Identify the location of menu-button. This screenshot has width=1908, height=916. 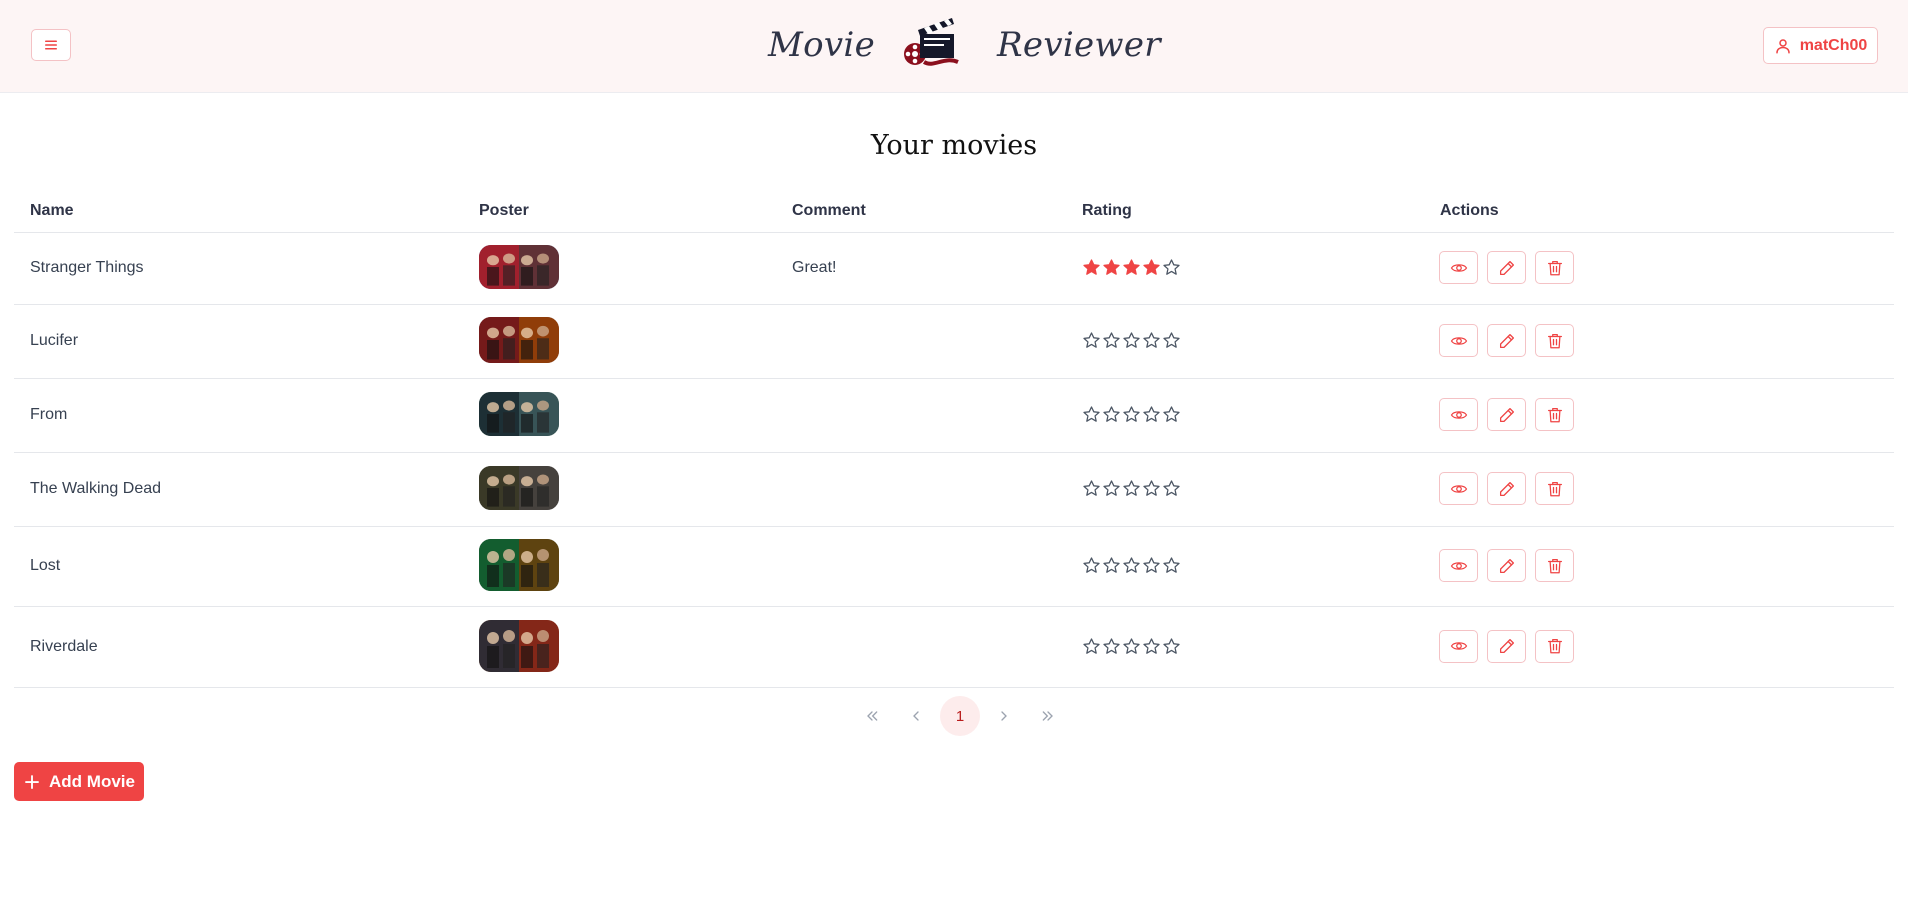
(51, 45).